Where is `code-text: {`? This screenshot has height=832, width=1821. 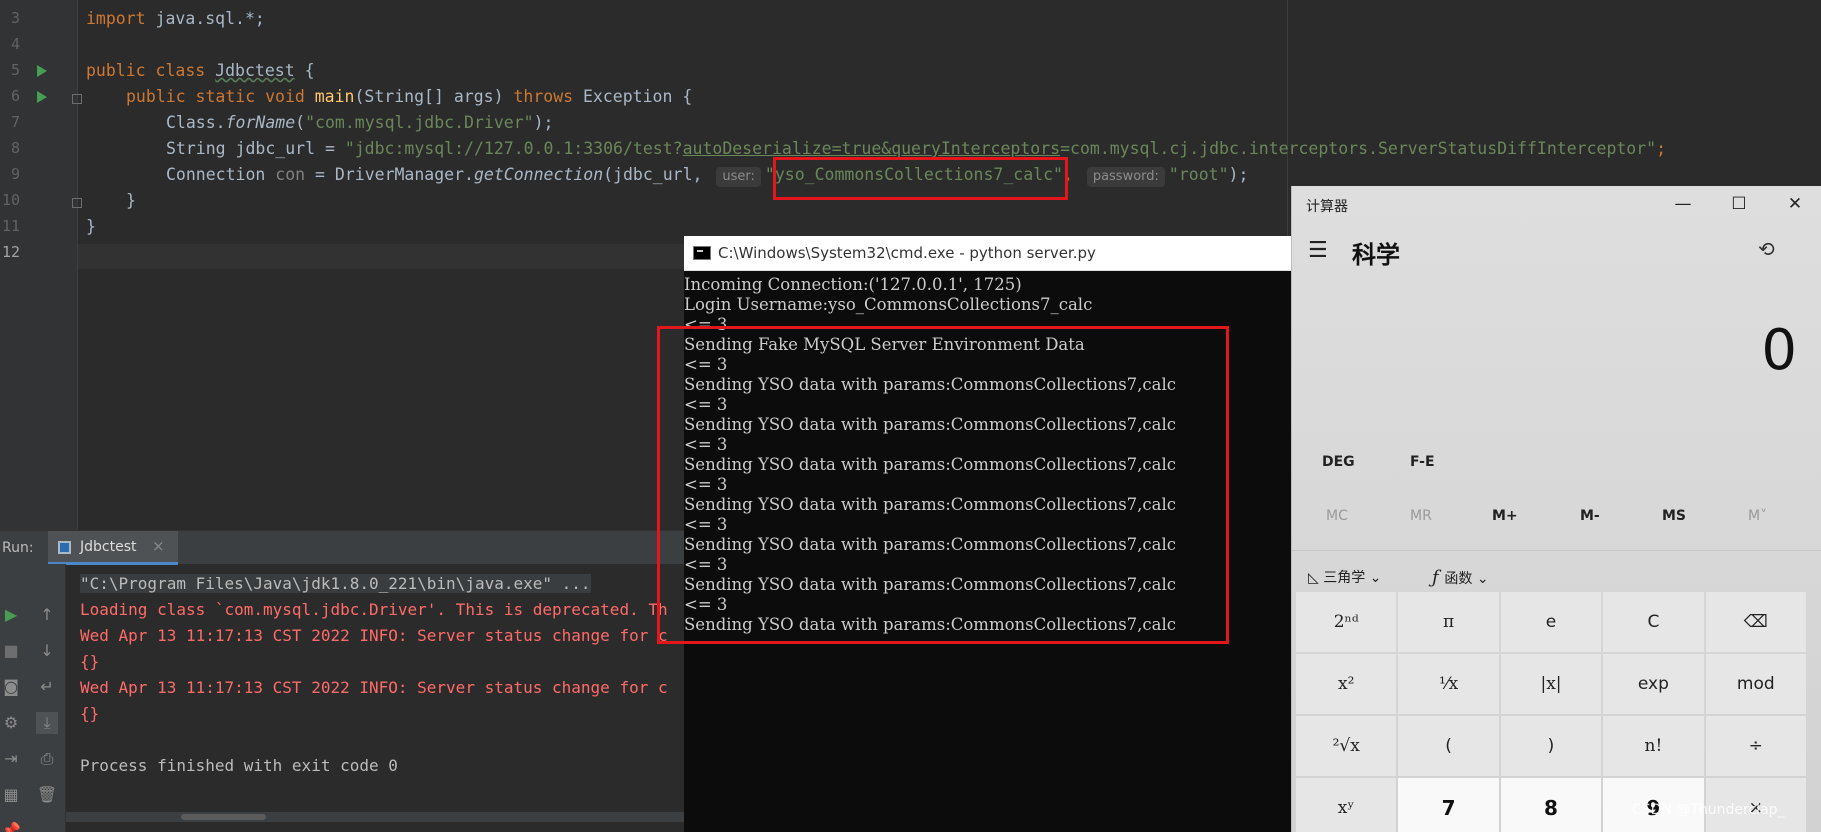
code-text: { is located at coordinates (304, 70).